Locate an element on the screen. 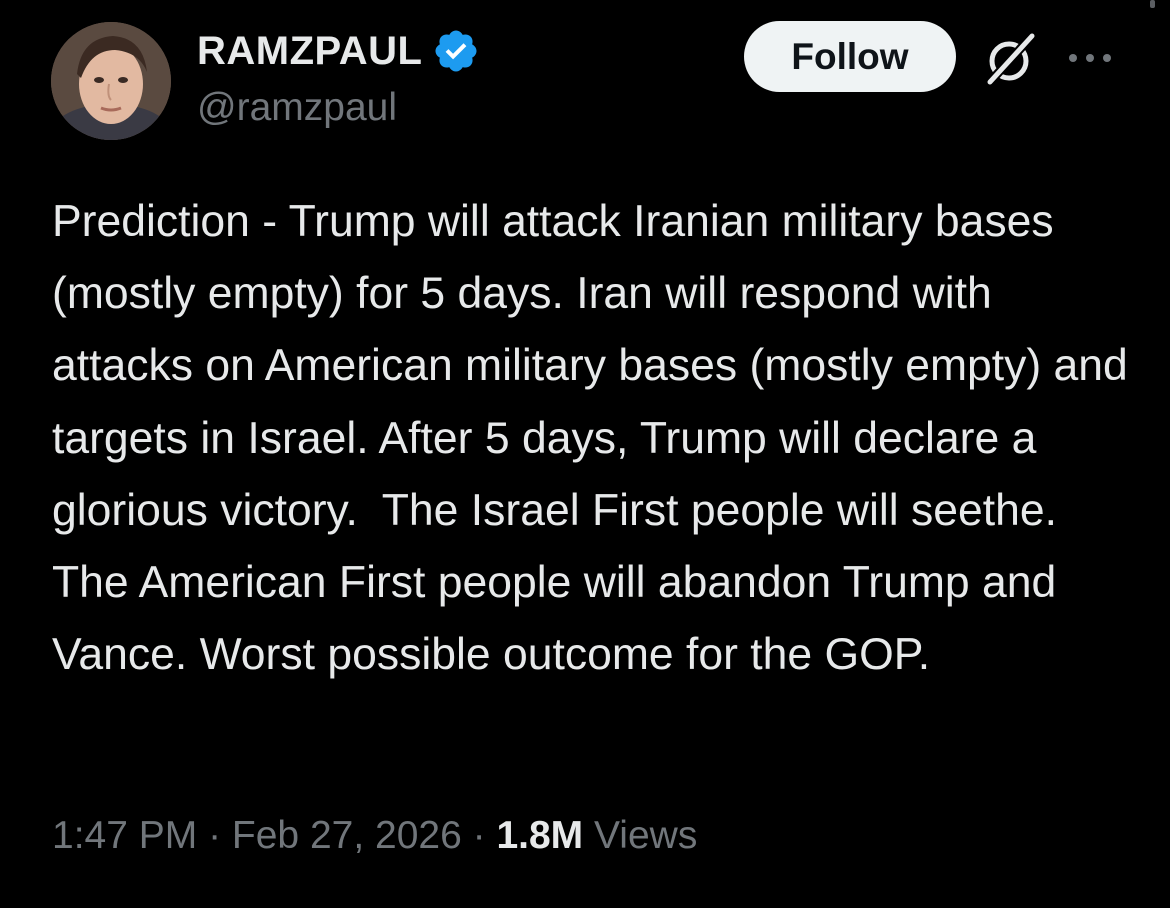 The image size is (1170, 908). tweet-metadata: 1:47 PM · Feb 27, 2026 · 1.8M Views is located at coordinates (374, 836).